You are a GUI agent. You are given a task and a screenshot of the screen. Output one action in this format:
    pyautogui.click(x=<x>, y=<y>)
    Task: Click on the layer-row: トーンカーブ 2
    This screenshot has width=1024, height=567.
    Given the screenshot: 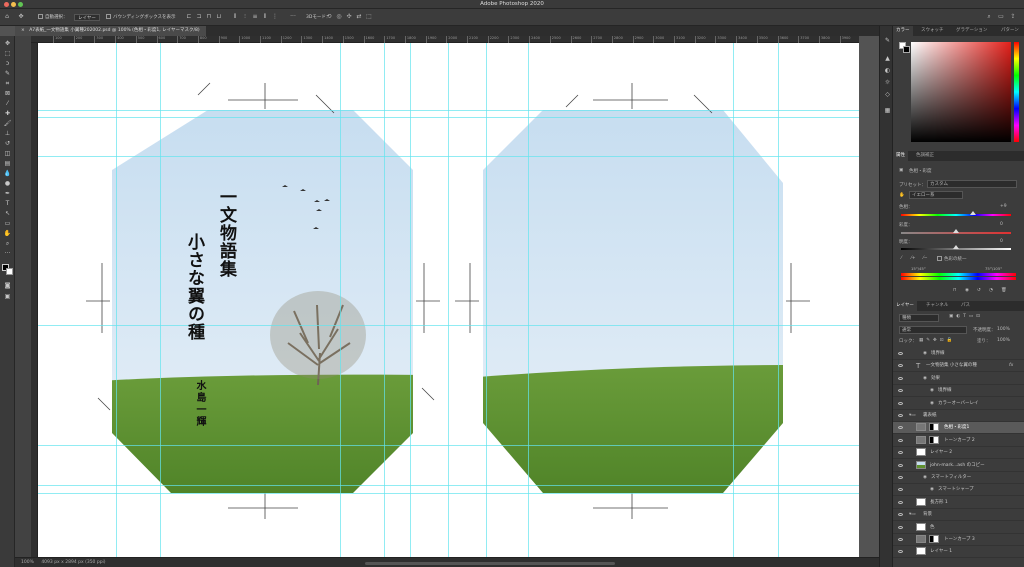 What is the action you would take?
    pyautogui.click(x=958, y=441)
    